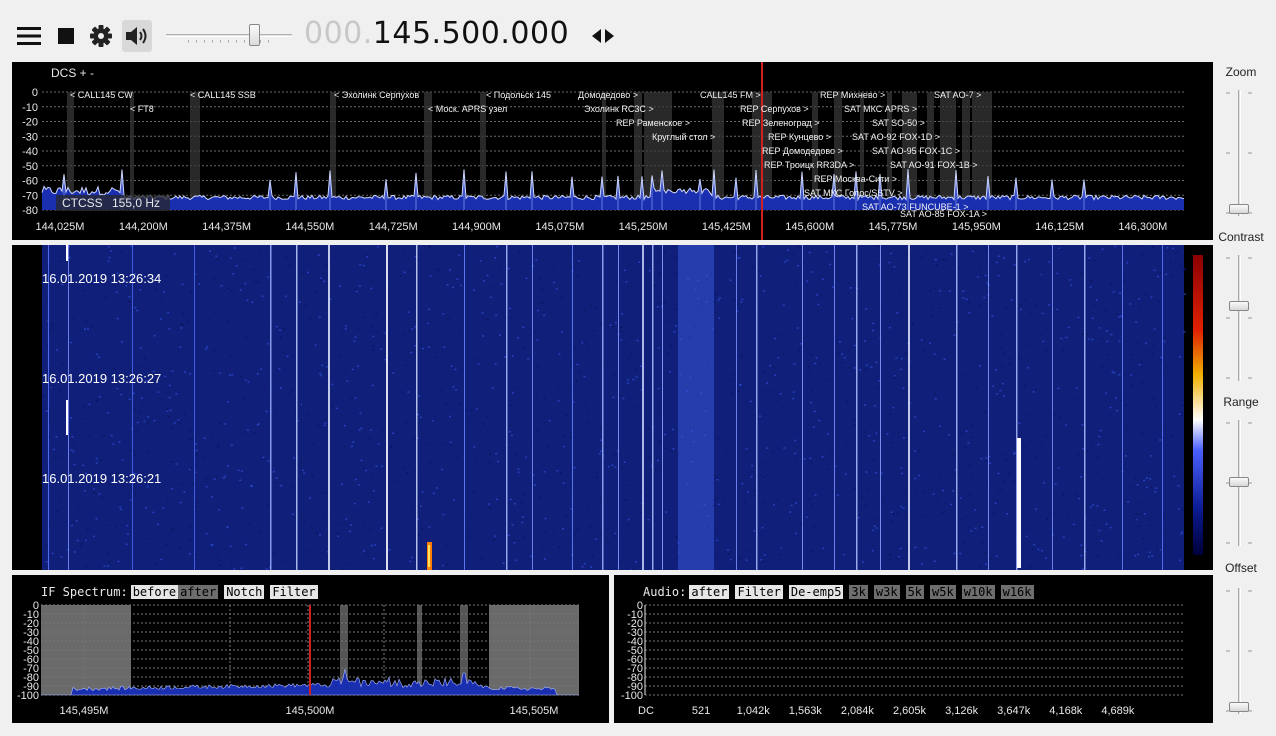  Describe the element at coordinates (632, 696) in the screenshot. I see `db-tick-label: -100` at that location.